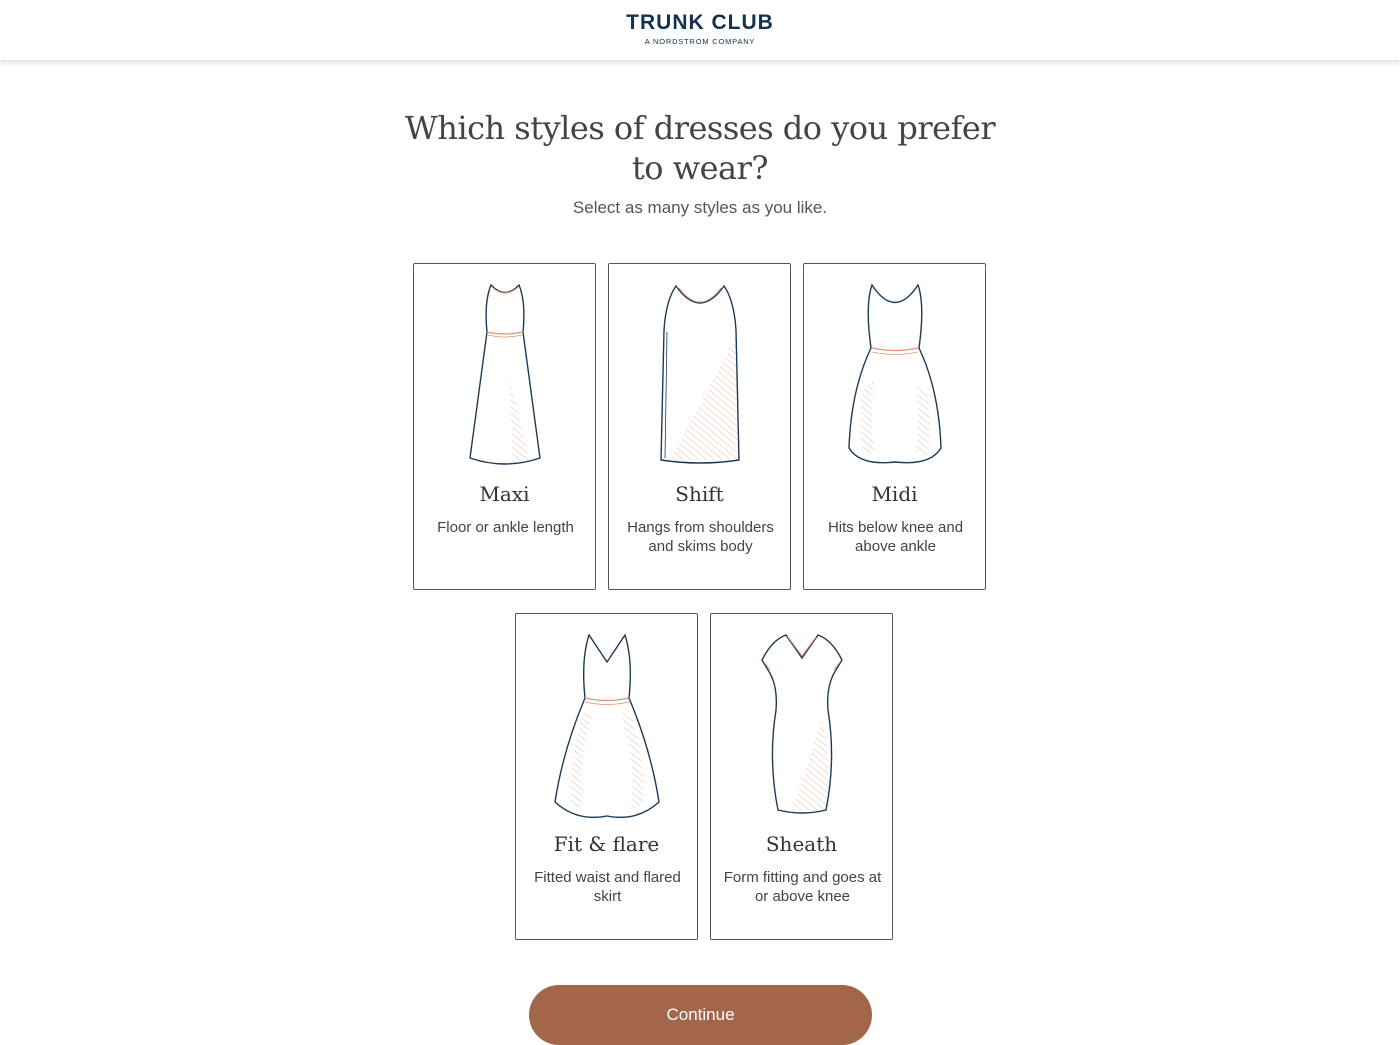  I want to click on maxi-dress-icon, so click(505, 374).